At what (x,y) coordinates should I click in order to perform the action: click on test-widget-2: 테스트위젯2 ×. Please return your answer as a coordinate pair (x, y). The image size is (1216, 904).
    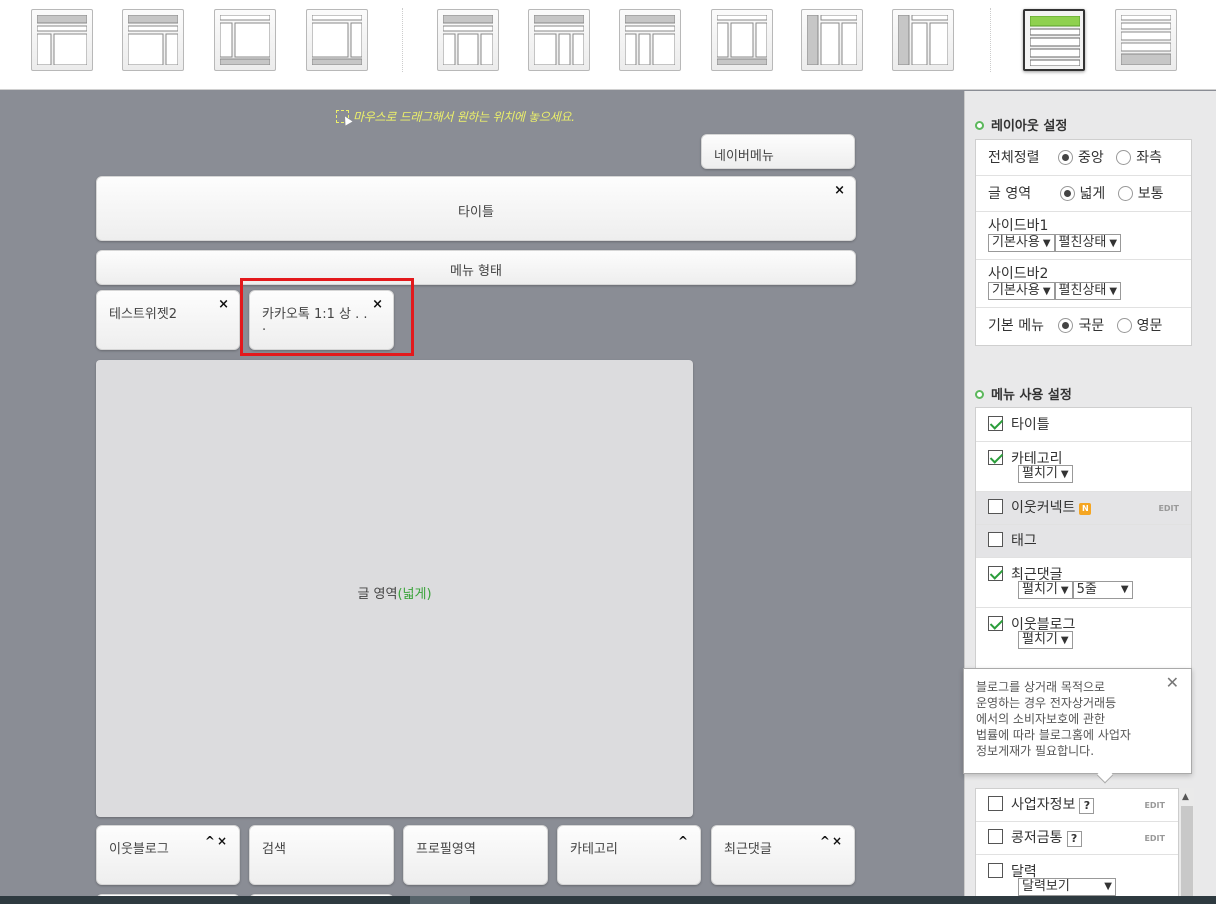
    Looking at the image, I should click on (168, 320).